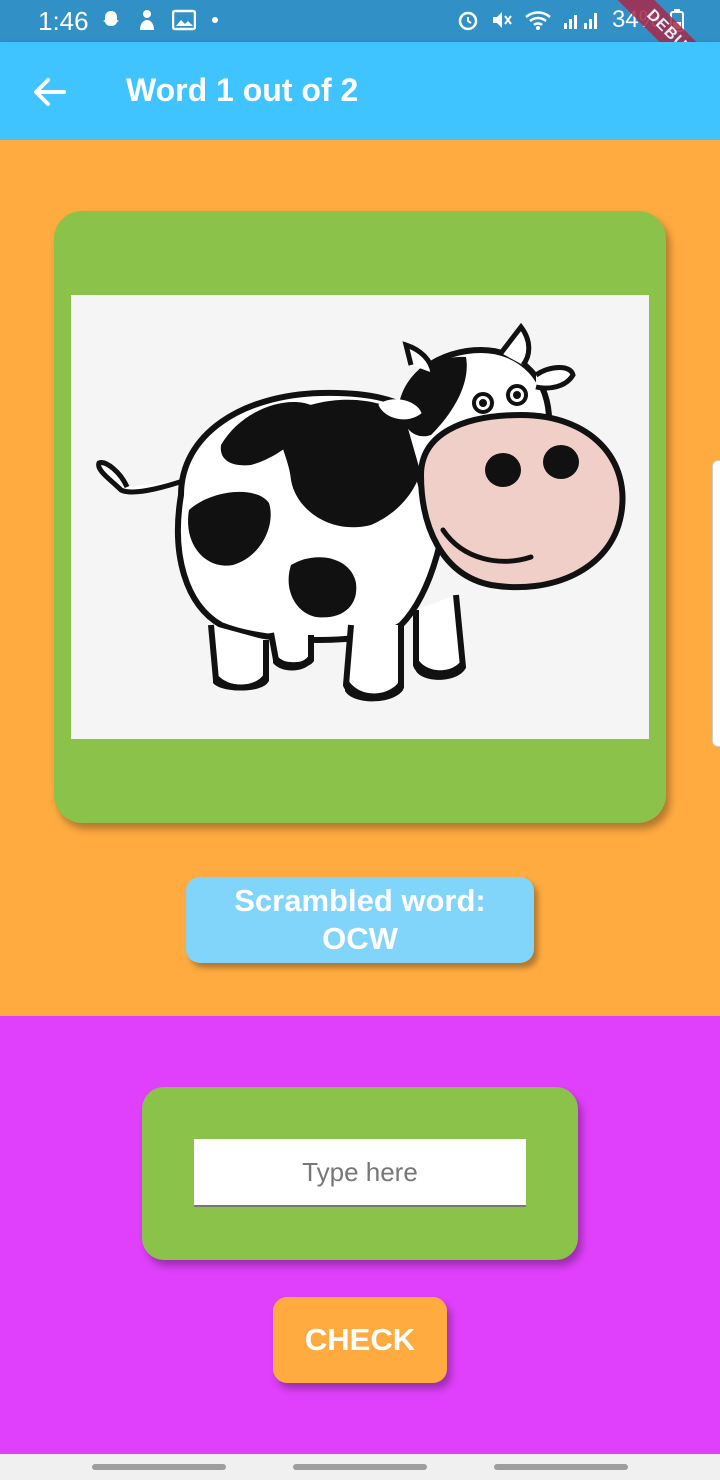 Image resolution: width=720 pixels, height=1480 pixels. What do you see at coordinates (63, 21) in the screenshot?
I see `status-time: 1:46` at bounding box center [63, 21].